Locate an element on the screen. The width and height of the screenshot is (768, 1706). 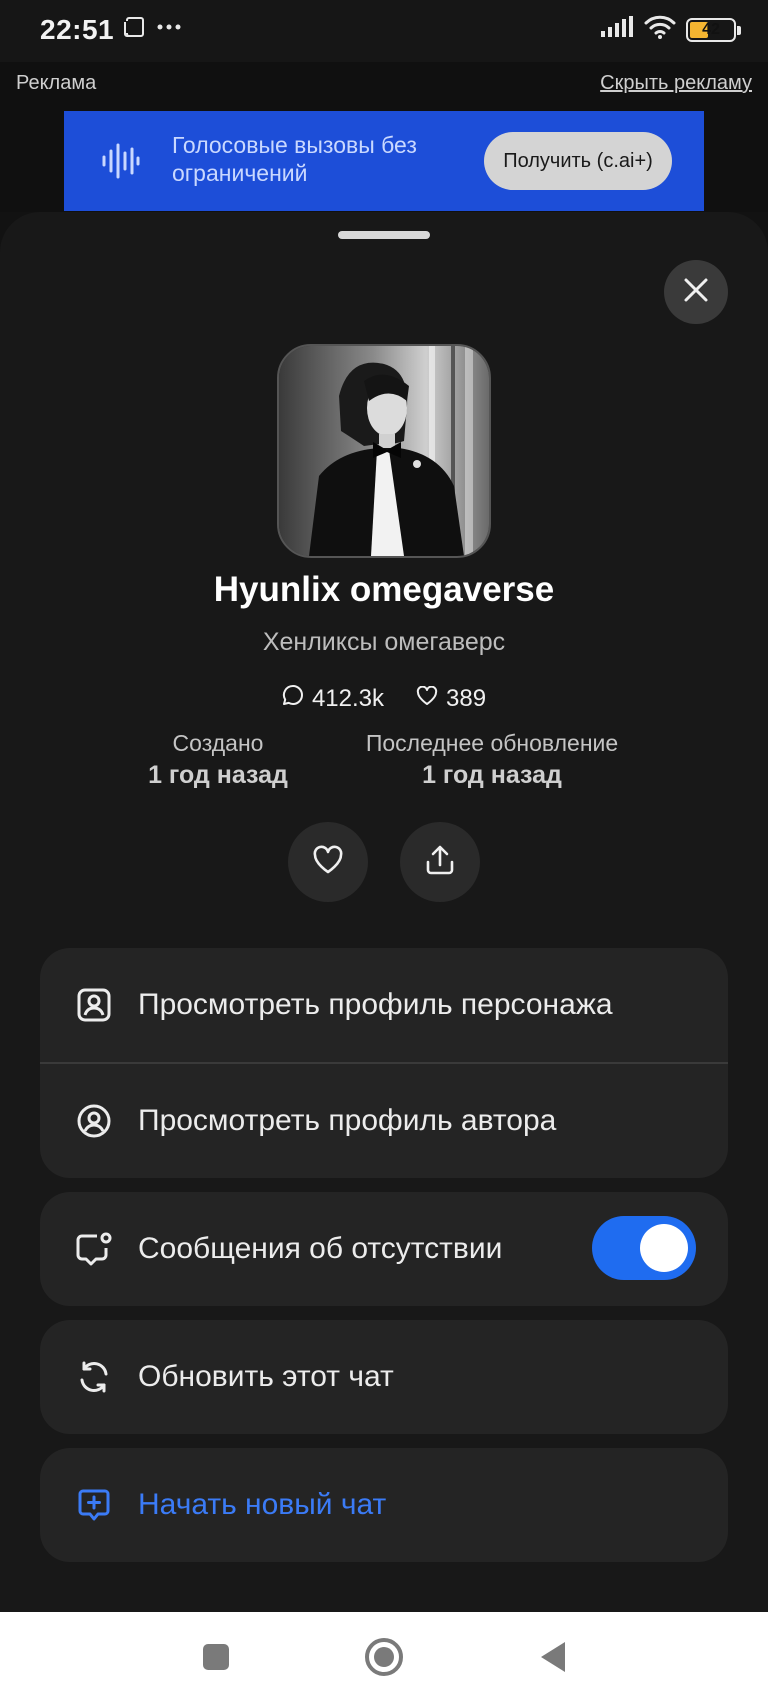
sheet-drag-handle is located at coordinates (384, 235).